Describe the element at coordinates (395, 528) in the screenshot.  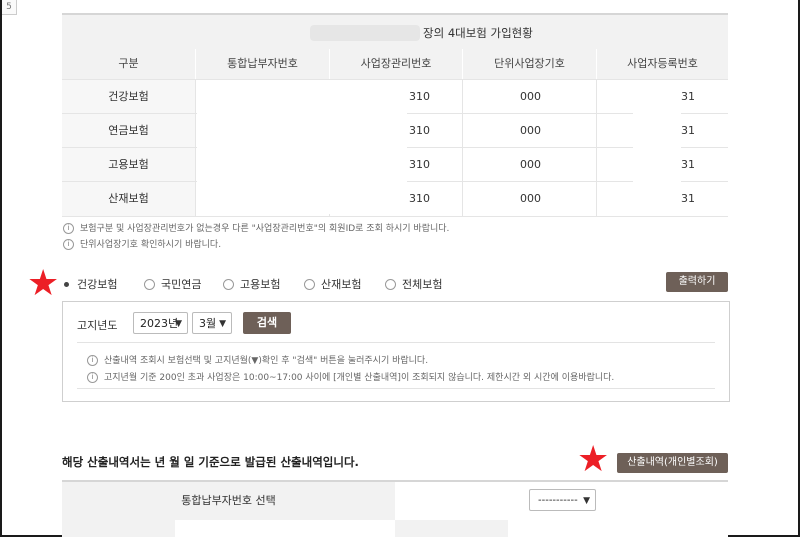
I see `details-table-next-row` at that location.